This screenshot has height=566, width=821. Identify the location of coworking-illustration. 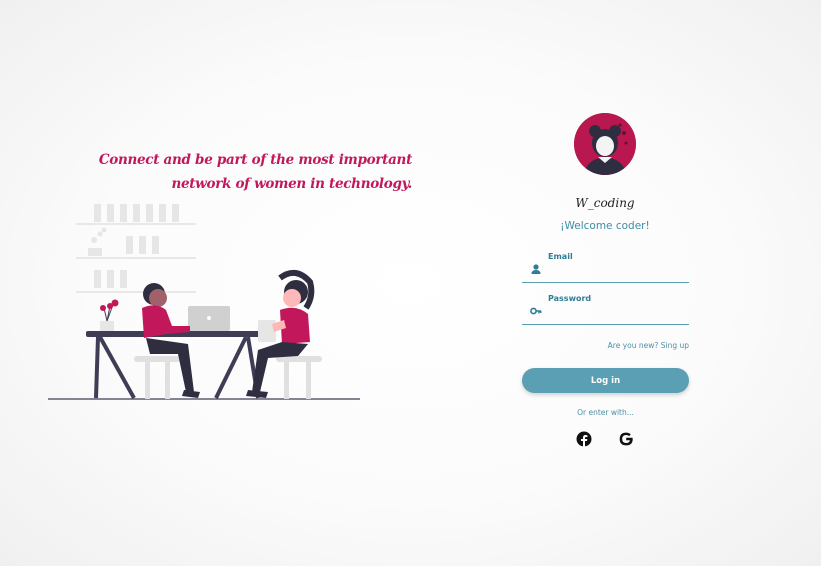
(204, 302).